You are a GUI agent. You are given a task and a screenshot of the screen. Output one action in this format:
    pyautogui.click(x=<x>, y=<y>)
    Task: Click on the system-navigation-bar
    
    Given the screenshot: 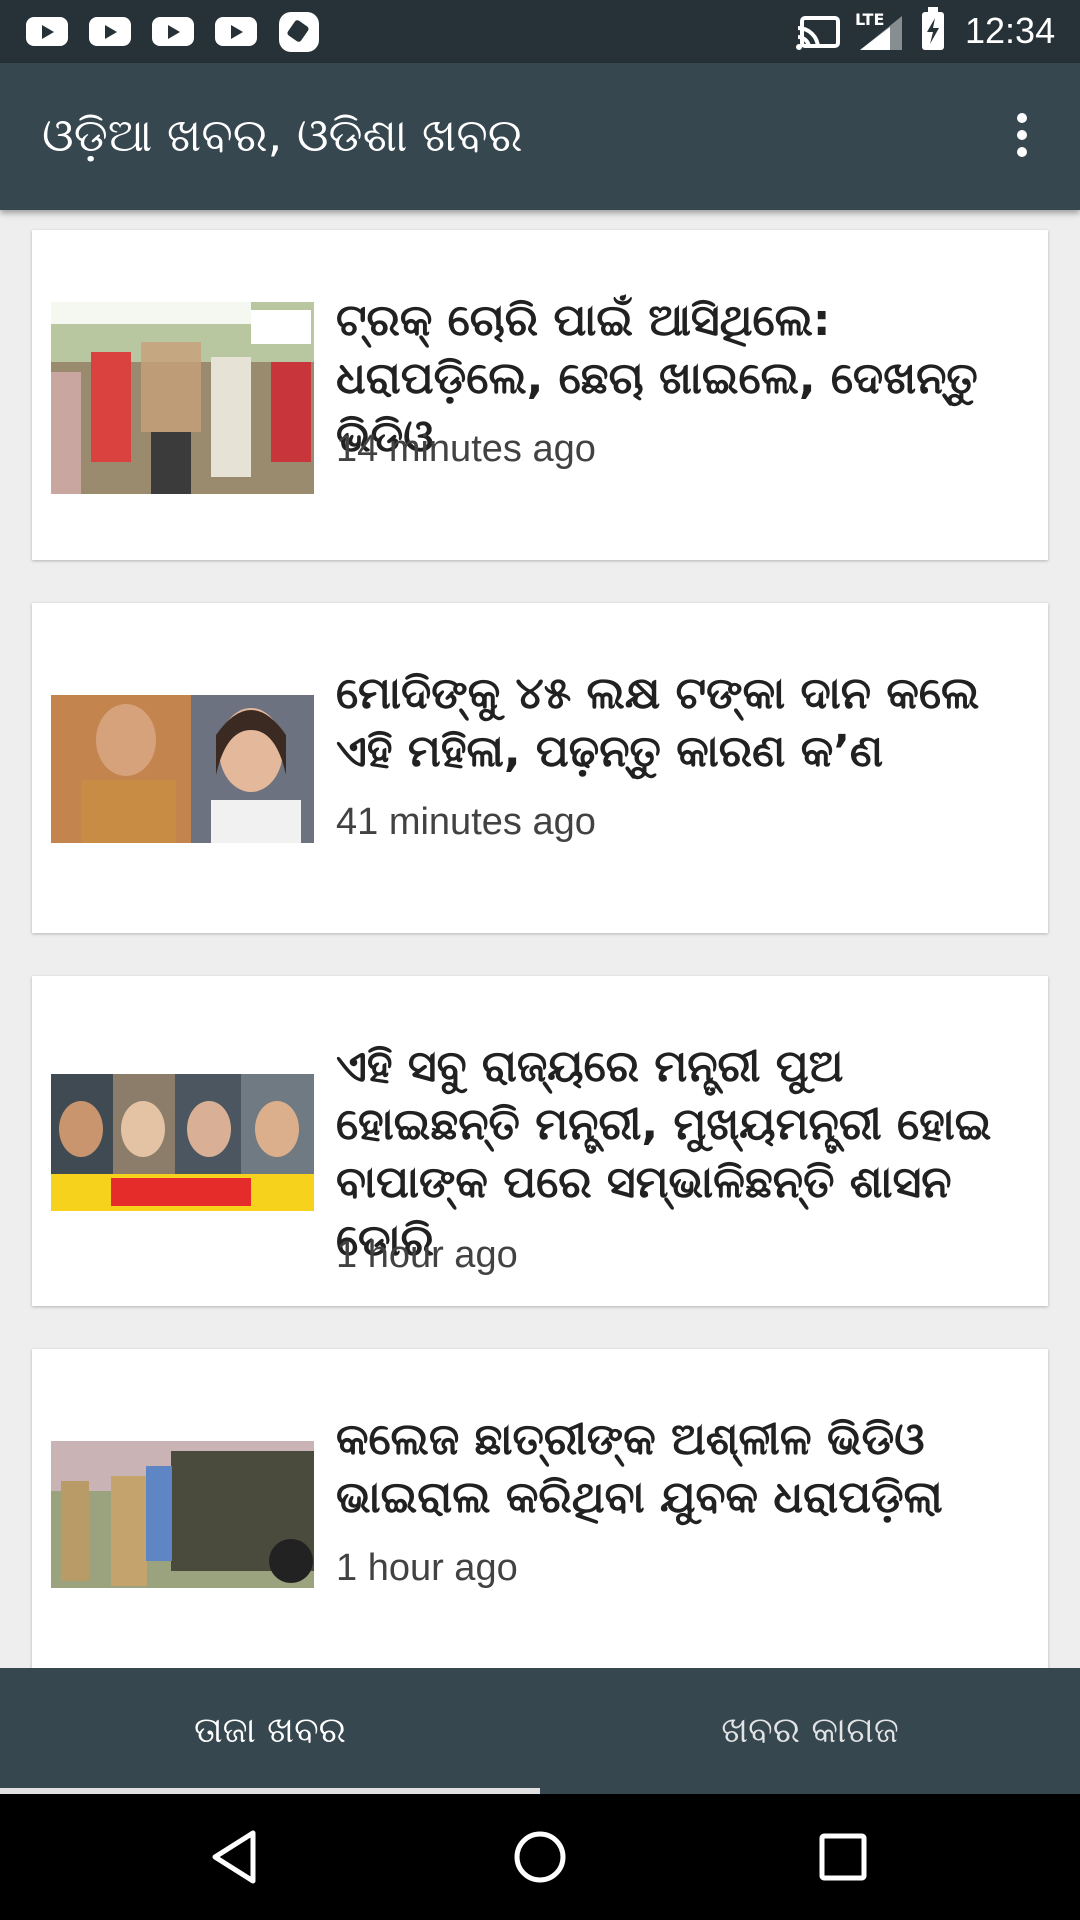 What is the action you would take?
    pyautogui.click(x=540, y=1857)
    